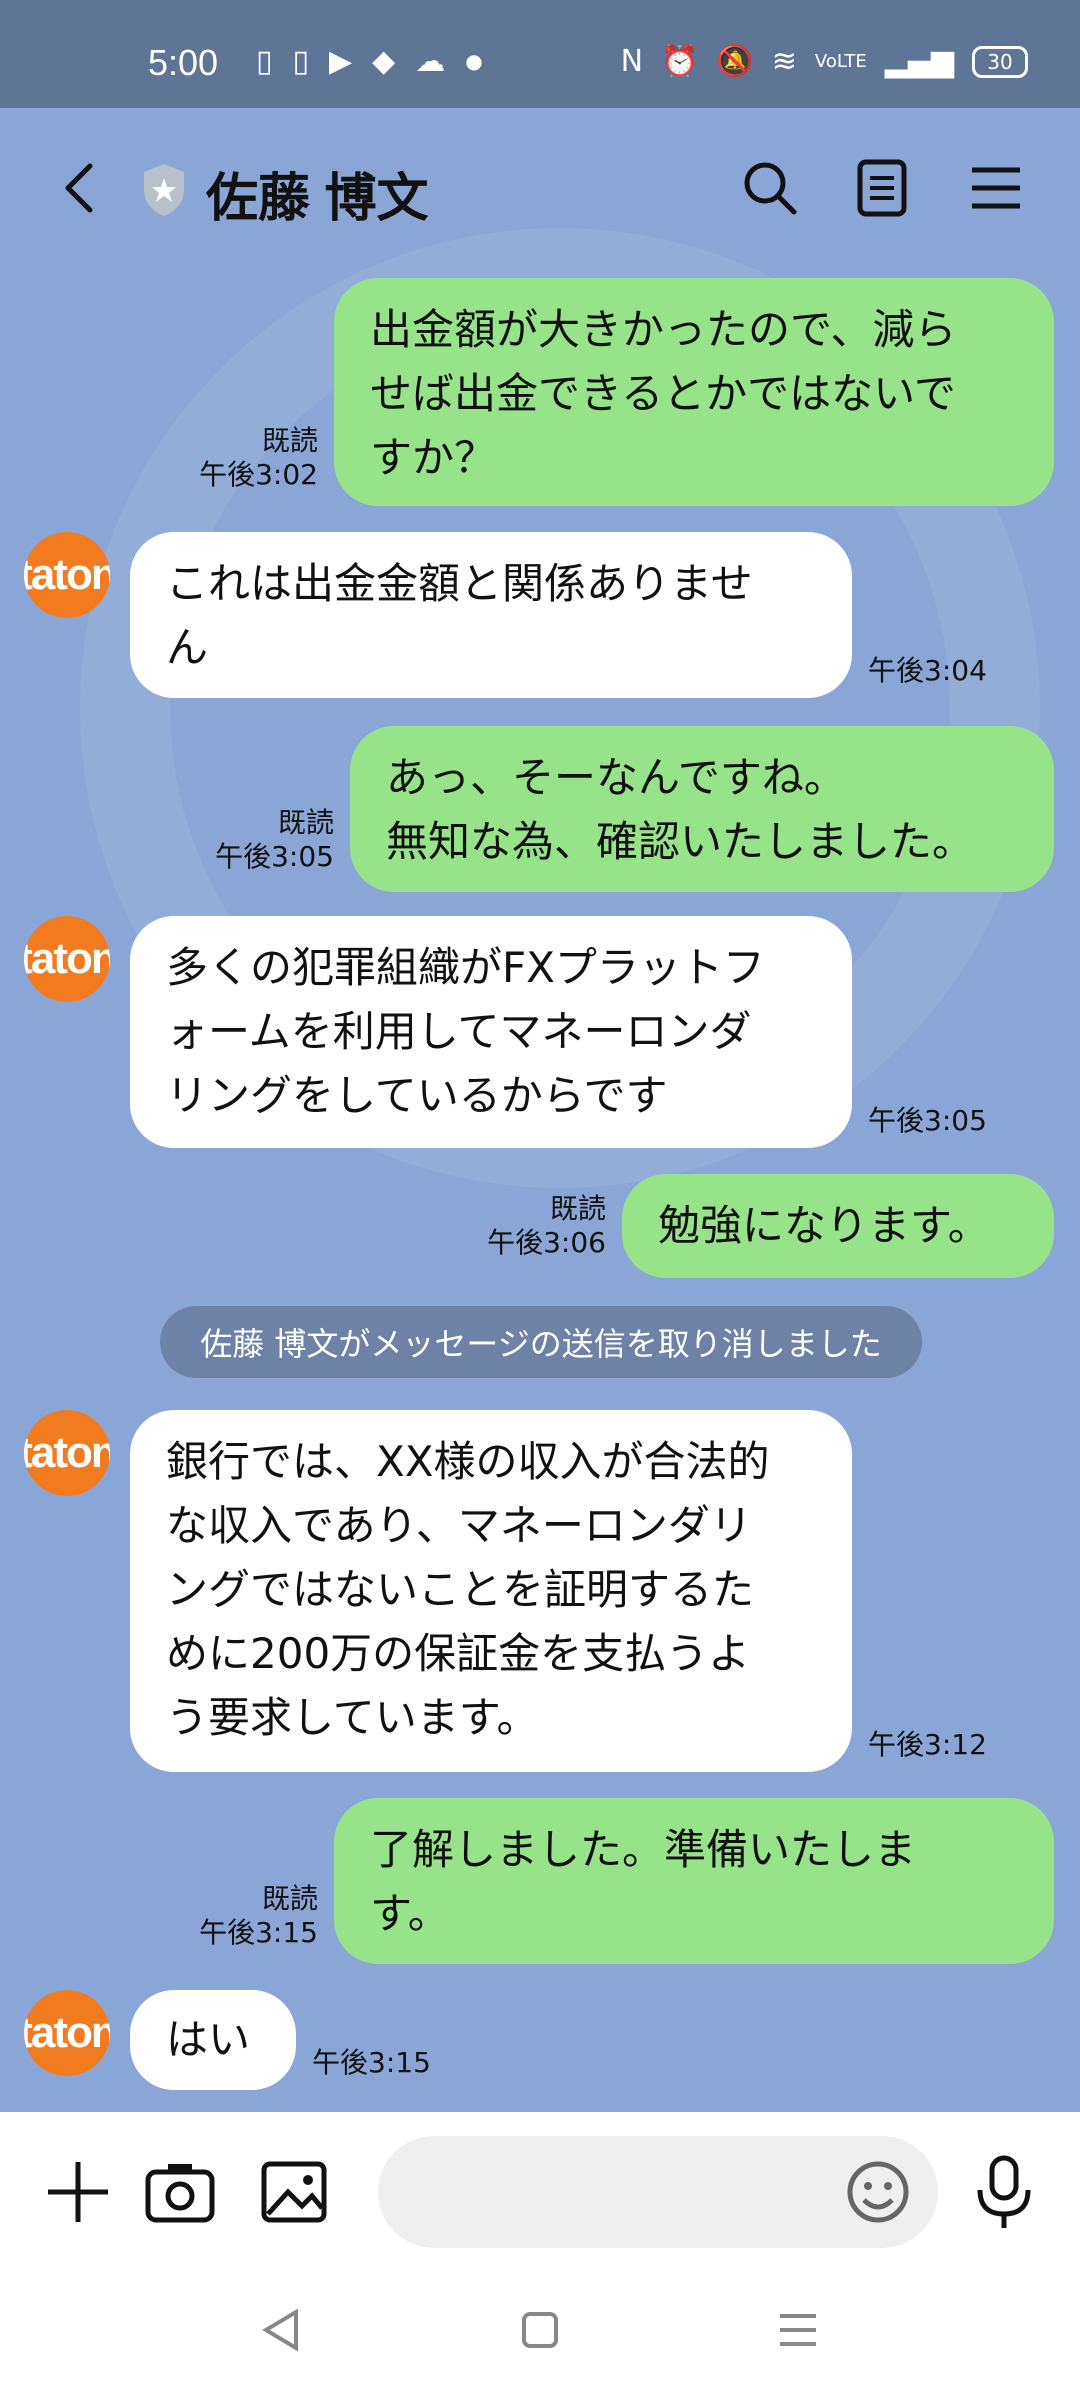 Image resolution: width=1080 pixels, height=2400 pixels. Describe the element at coordinates (770, 188) in the screenshot. I see `search-icon` at that location.